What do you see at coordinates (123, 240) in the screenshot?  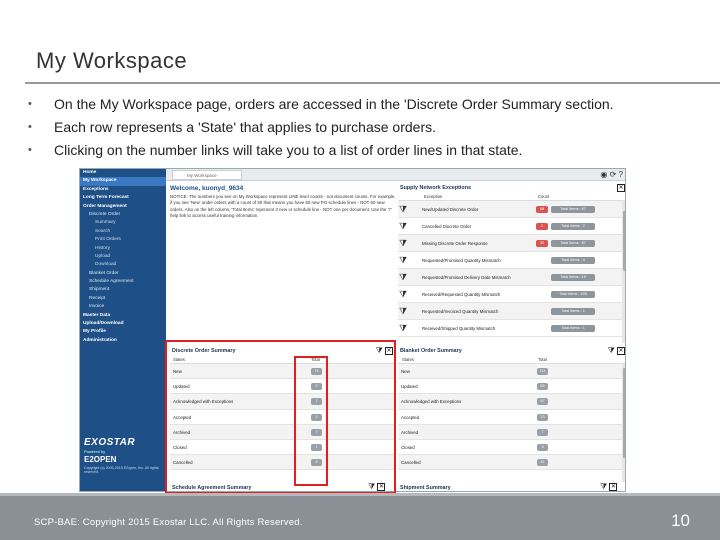 I see `sidebar-item: Print Orders` at bounding box center [123, 240].